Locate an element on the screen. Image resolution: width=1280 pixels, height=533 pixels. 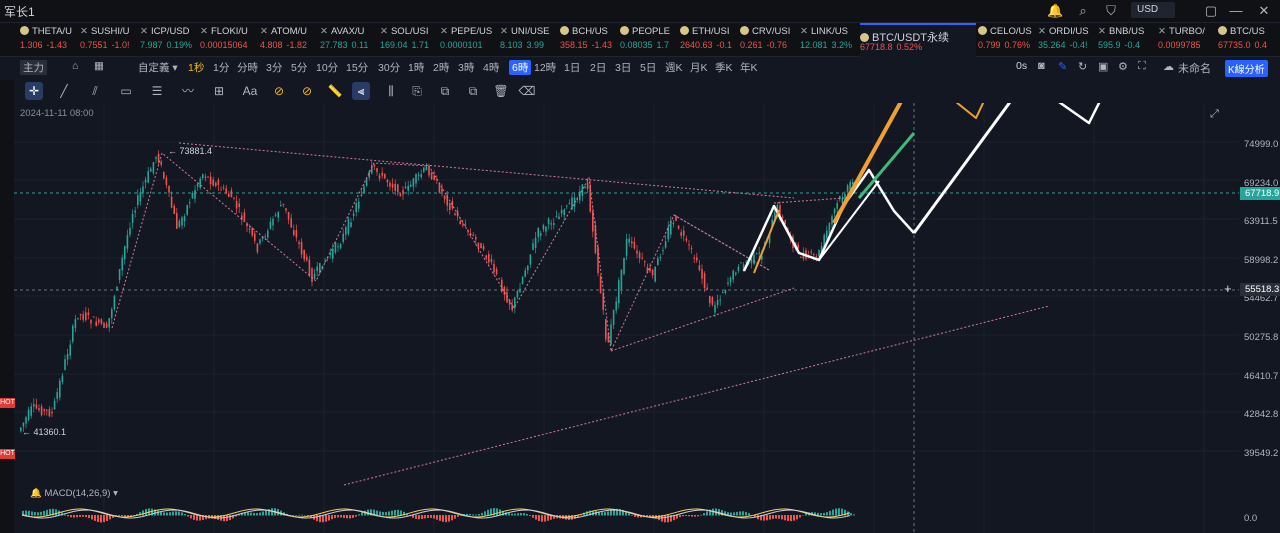
ticker-tab: ✕ SUSHI/U 0.7551 -1.0! is located at coordinates (109, 39).